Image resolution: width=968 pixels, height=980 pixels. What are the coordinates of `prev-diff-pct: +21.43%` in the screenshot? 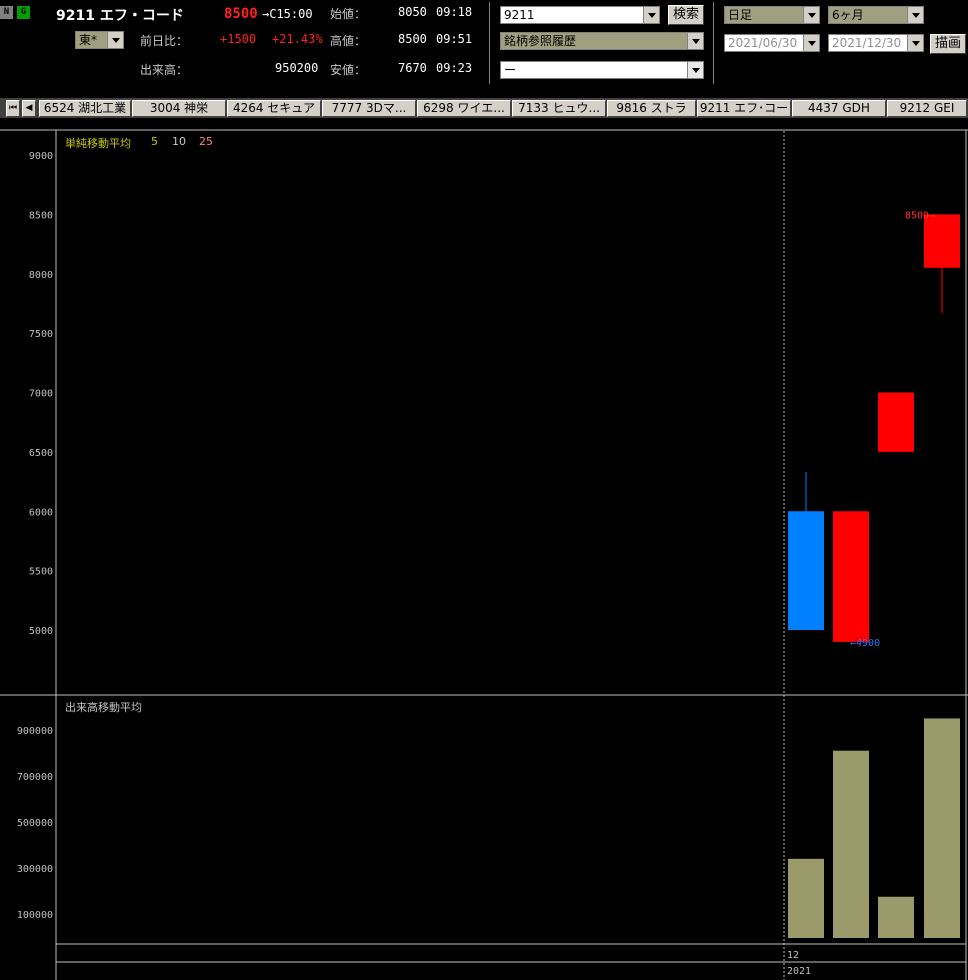 It's located at (297, 39).